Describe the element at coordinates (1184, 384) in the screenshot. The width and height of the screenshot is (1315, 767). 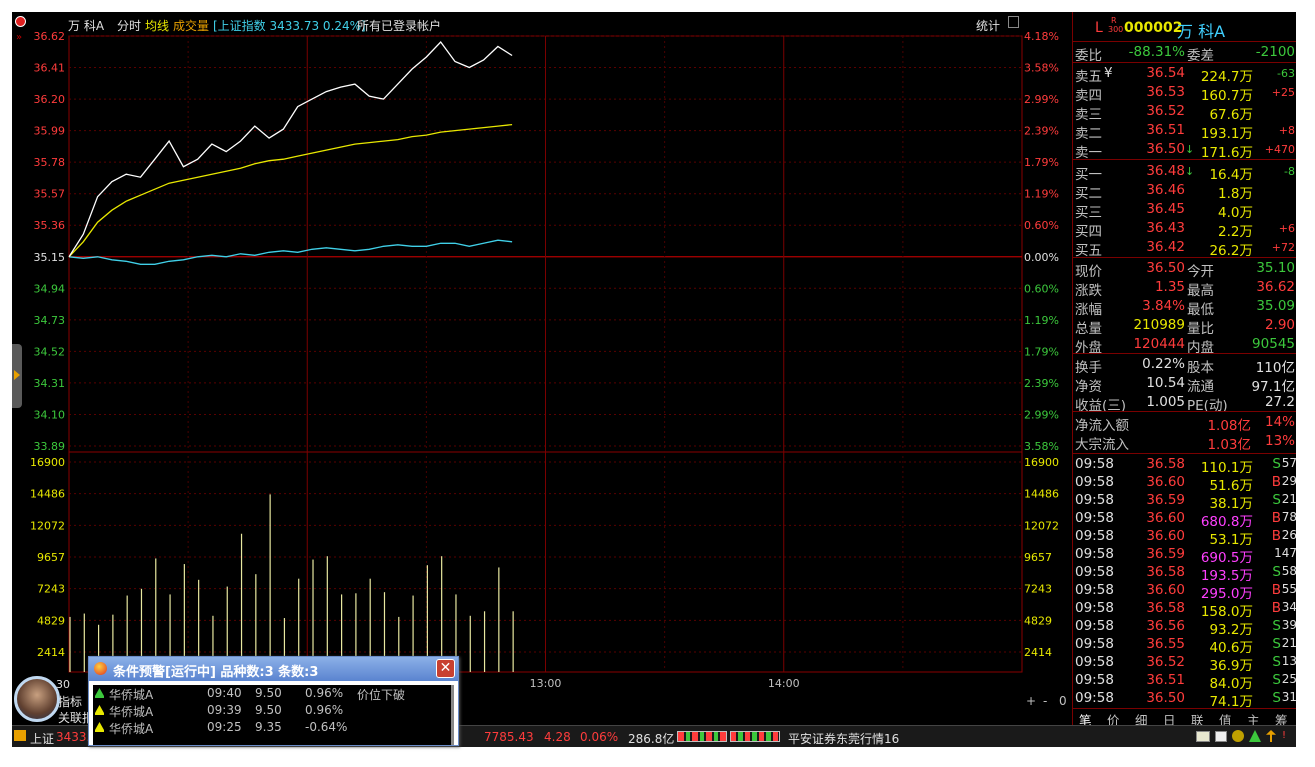
I see `stat-row: 净资 10.54 流通 97.1亿` at that location.